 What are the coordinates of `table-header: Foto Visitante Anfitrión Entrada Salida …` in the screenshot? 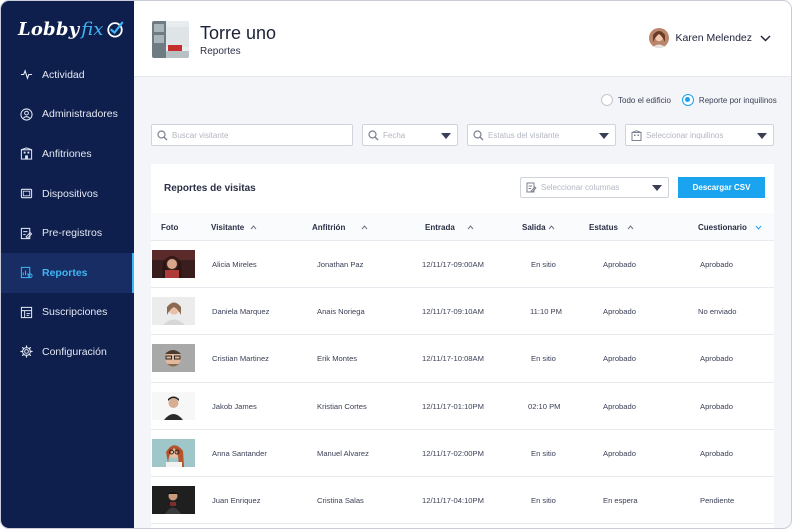 It's located at (462, 227).